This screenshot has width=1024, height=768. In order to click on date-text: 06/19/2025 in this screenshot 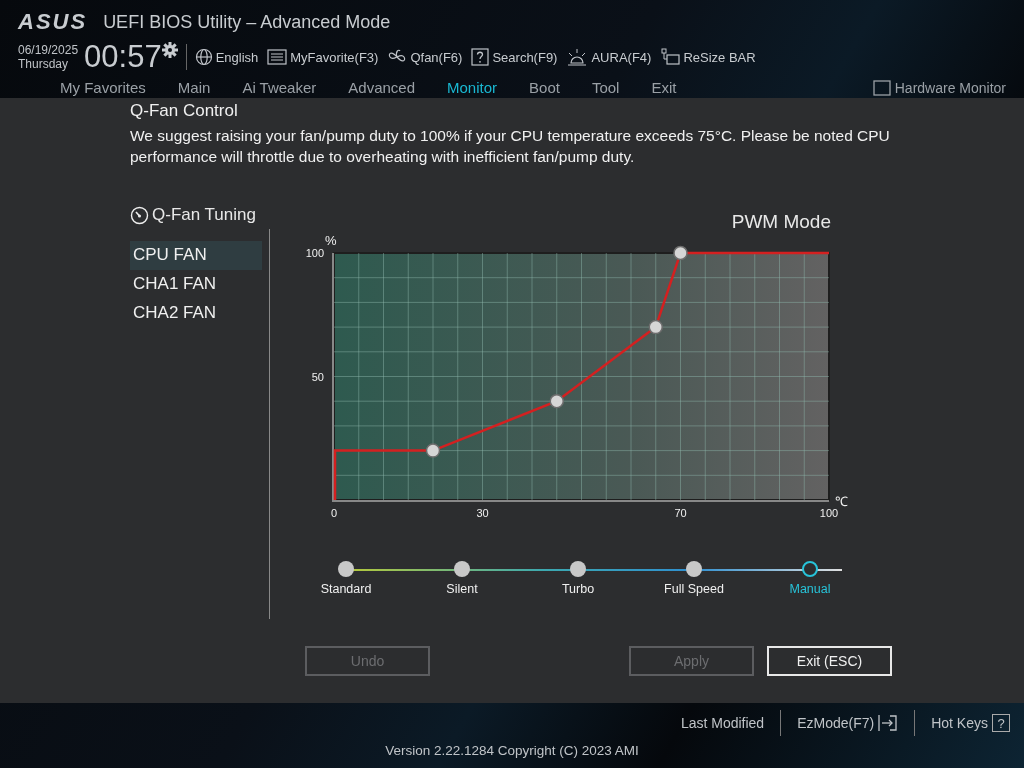, I will do `click(48, 50)`.